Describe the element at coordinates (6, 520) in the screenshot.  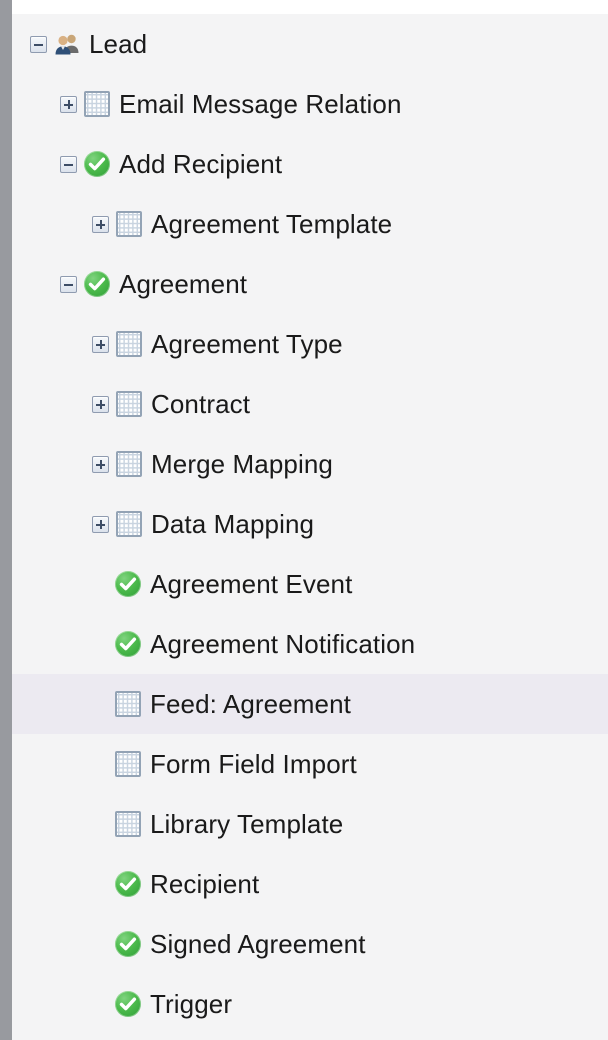
I see `vertical-scrollbar` at that location.